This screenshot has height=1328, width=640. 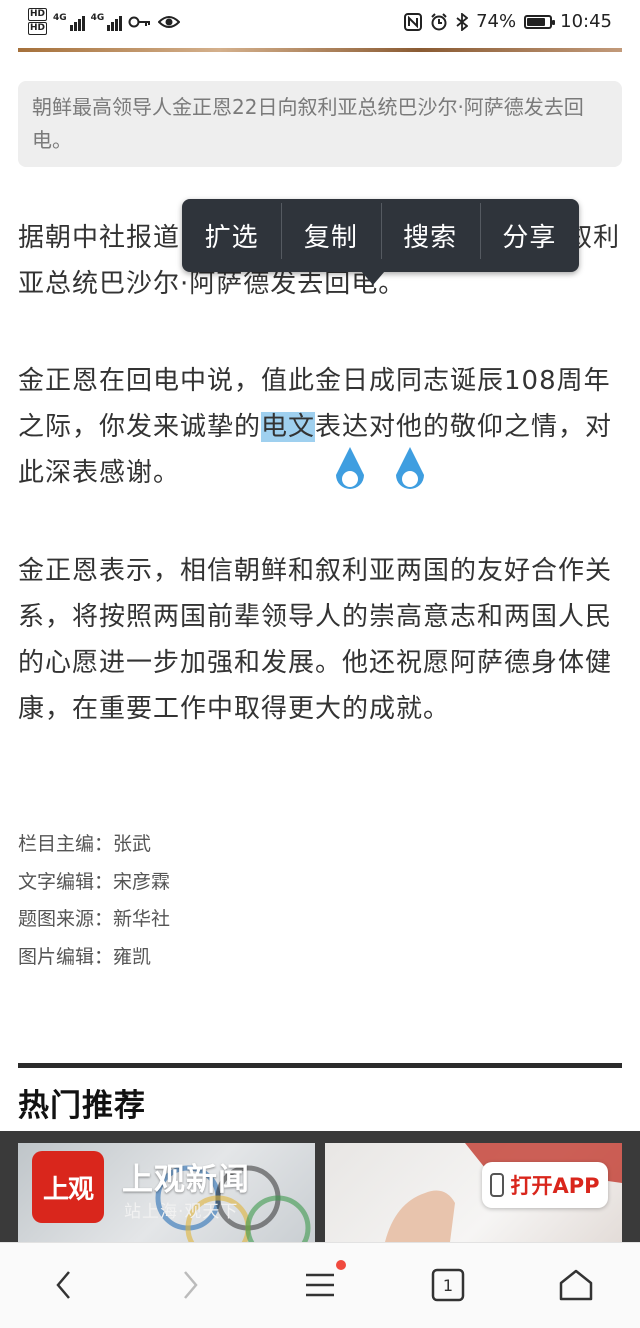 I want to click on home-icon, so click(x=576, y=1285).